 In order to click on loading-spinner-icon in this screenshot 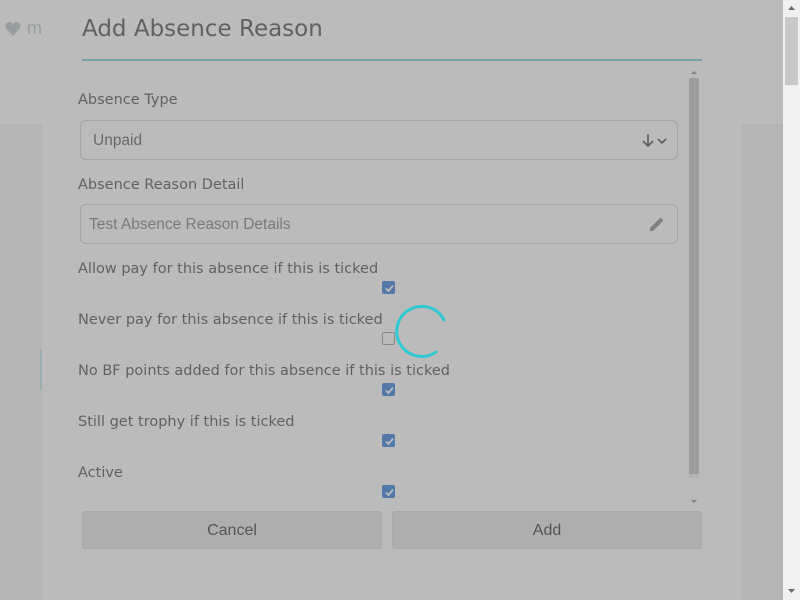, I will do `click(420, 331)`.